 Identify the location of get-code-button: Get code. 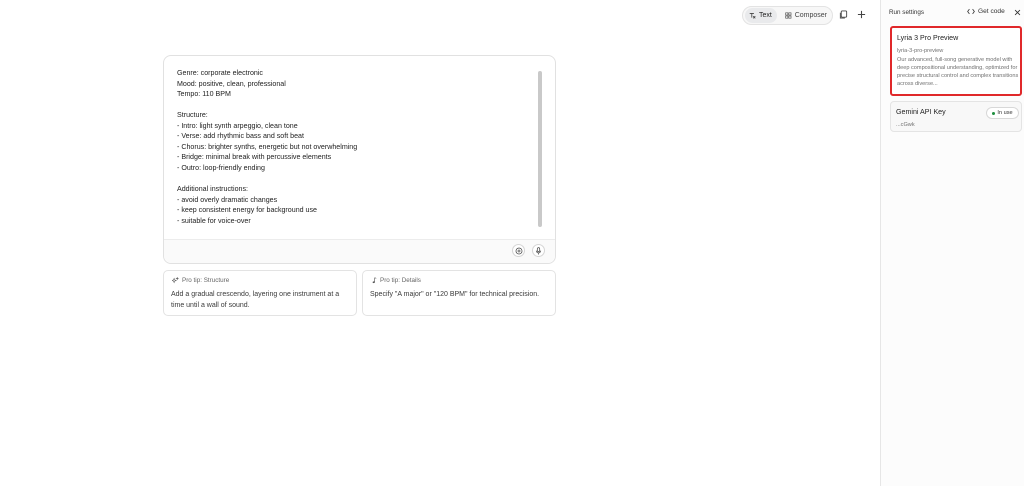
(986, 11).